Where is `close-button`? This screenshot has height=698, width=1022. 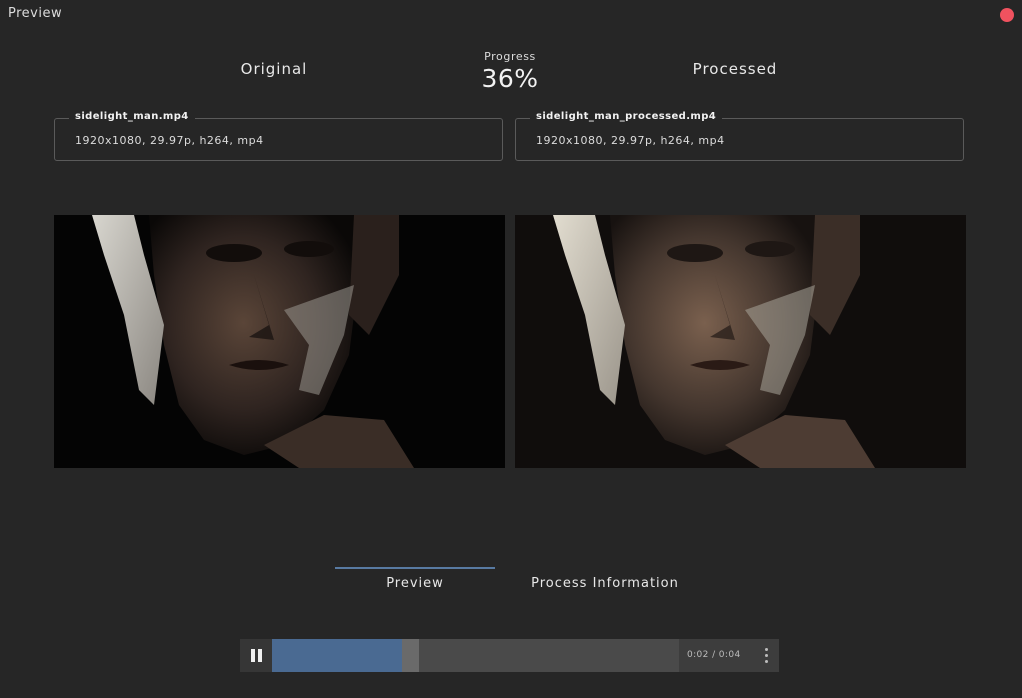
close-button is located at coordinates (1007, 15).